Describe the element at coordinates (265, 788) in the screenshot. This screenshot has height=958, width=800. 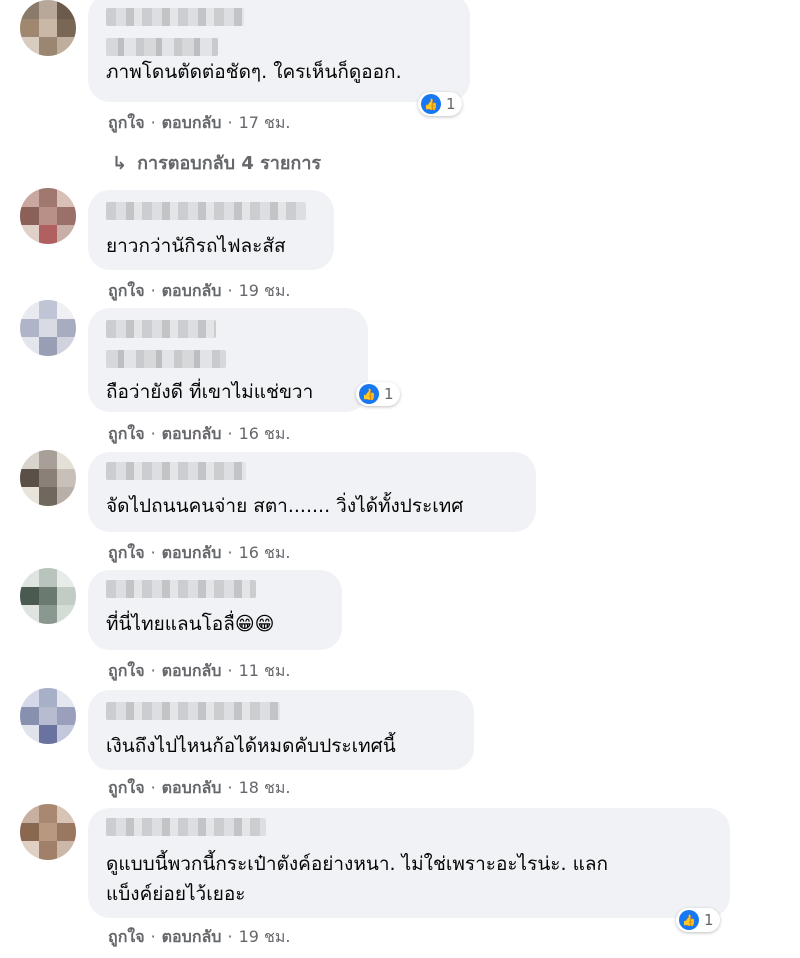
I see `timestamp: 18 ชม.` at that location.